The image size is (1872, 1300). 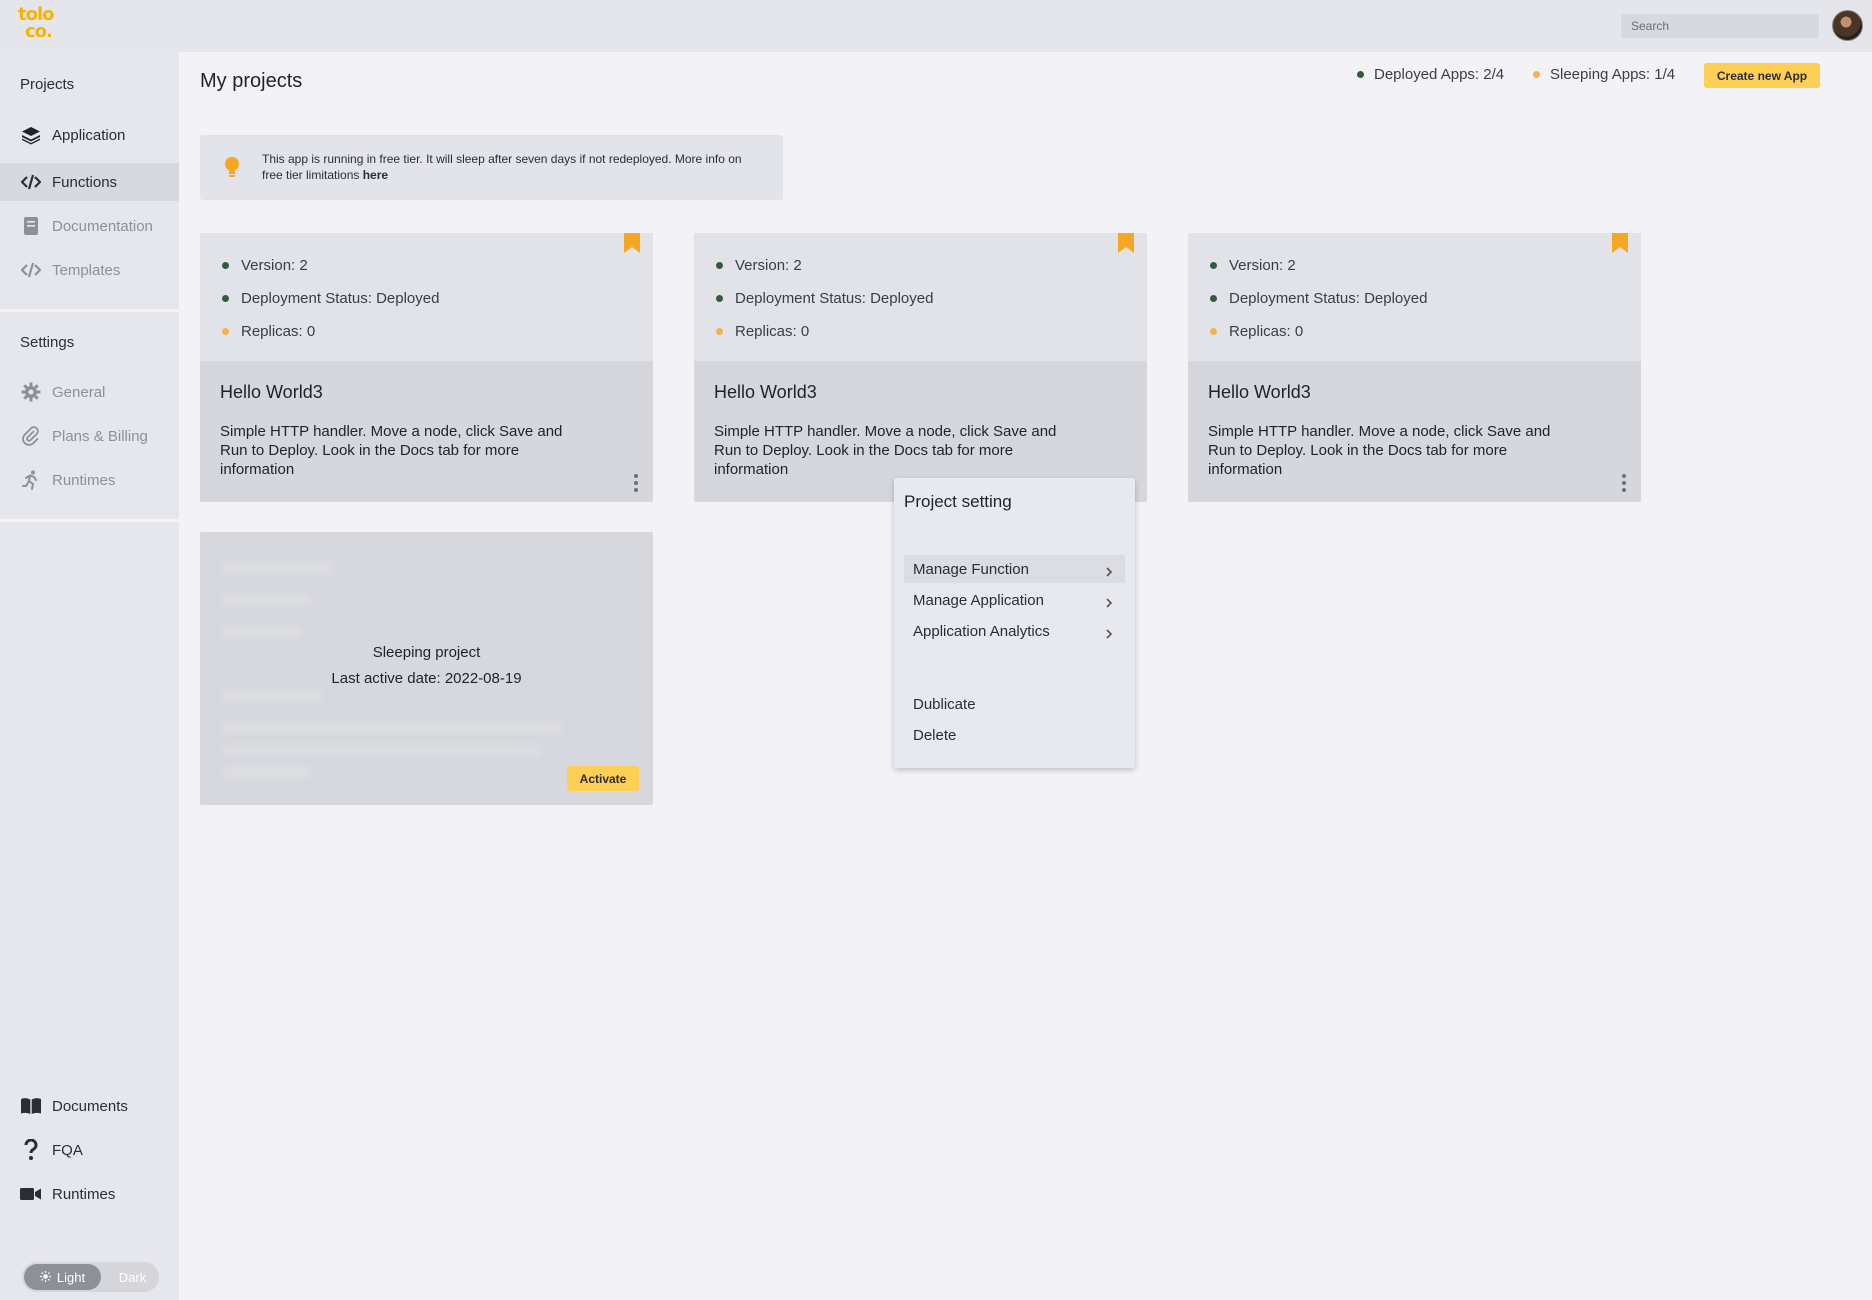 I want to click on theme-toggle: Light Dark, so click(x=90, y=1277).